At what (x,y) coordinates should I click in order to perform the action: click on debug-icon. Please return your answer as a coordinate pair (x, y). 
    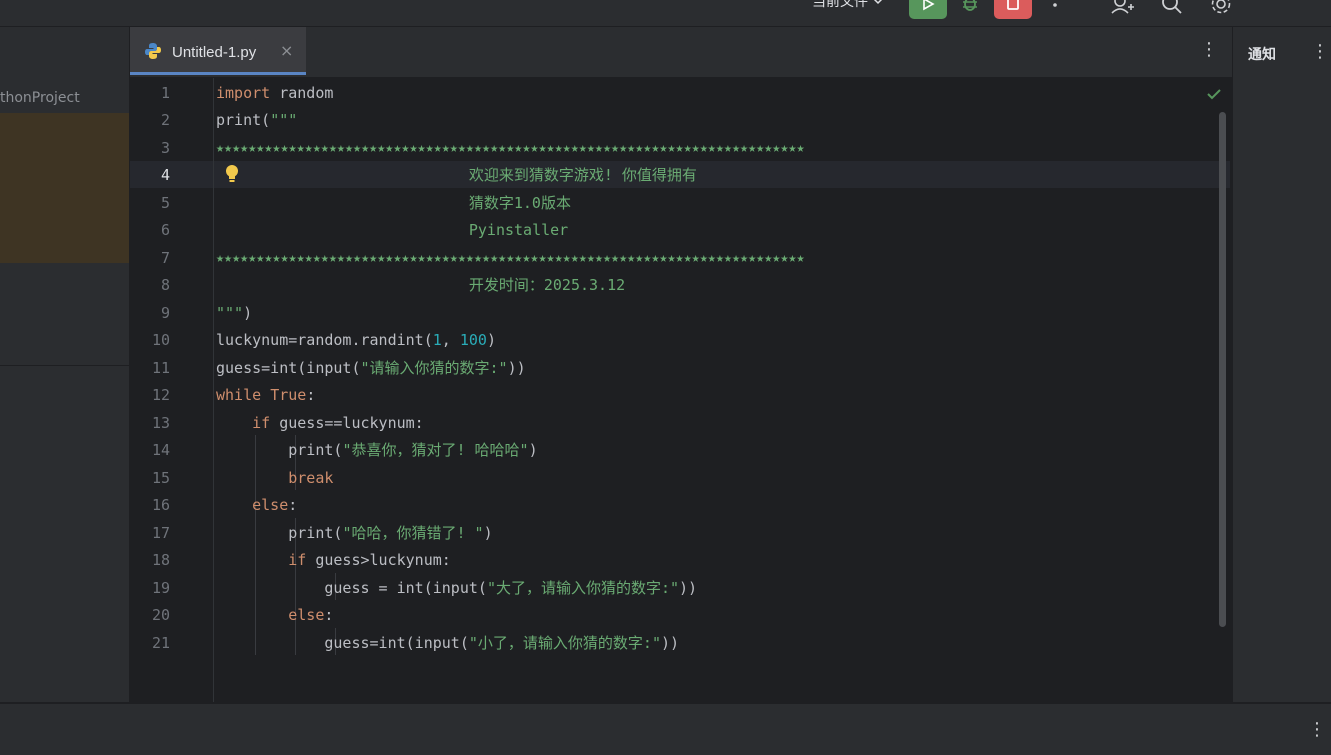
    Looking at the image, I should click on (970, 5).